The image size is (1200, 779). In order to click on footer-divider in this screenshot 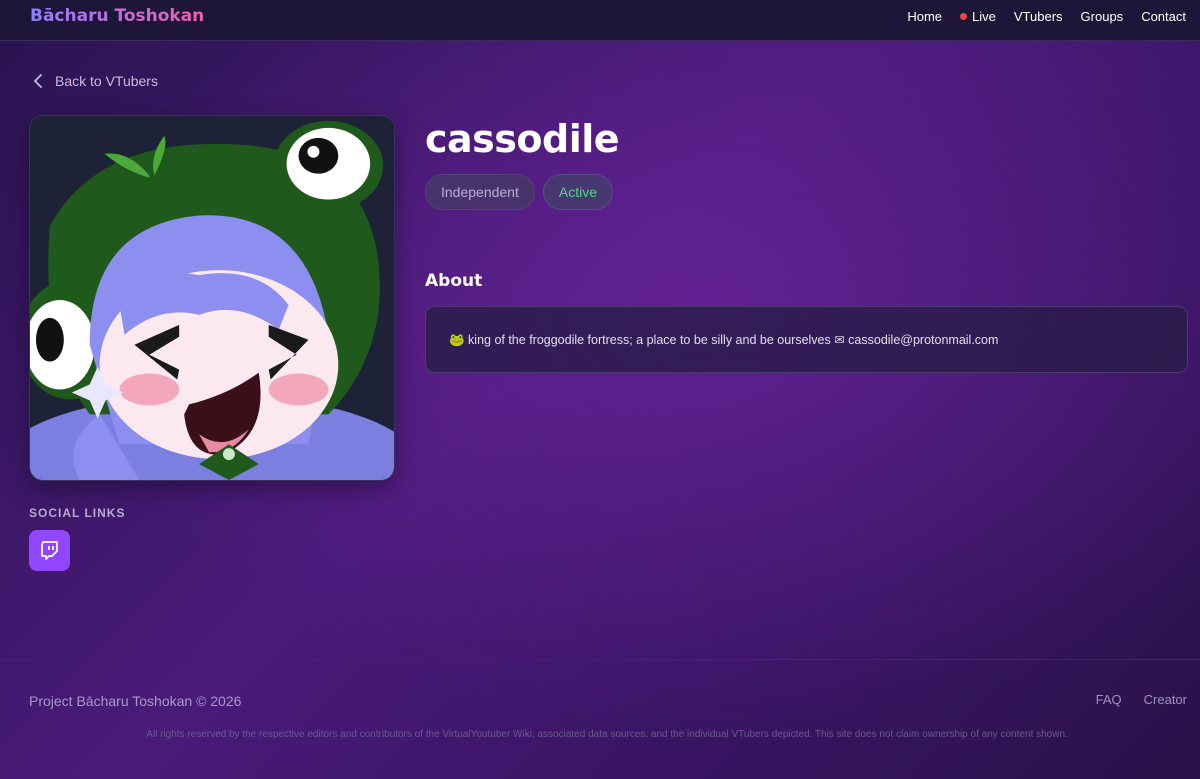, I will do `click(600, 659)`.